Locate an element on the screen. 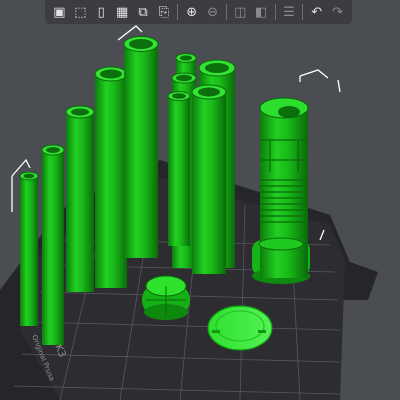 The width and height of the screenshot is (400, 400). minus-icon: ⊖ is located at coordinates (212, 12).